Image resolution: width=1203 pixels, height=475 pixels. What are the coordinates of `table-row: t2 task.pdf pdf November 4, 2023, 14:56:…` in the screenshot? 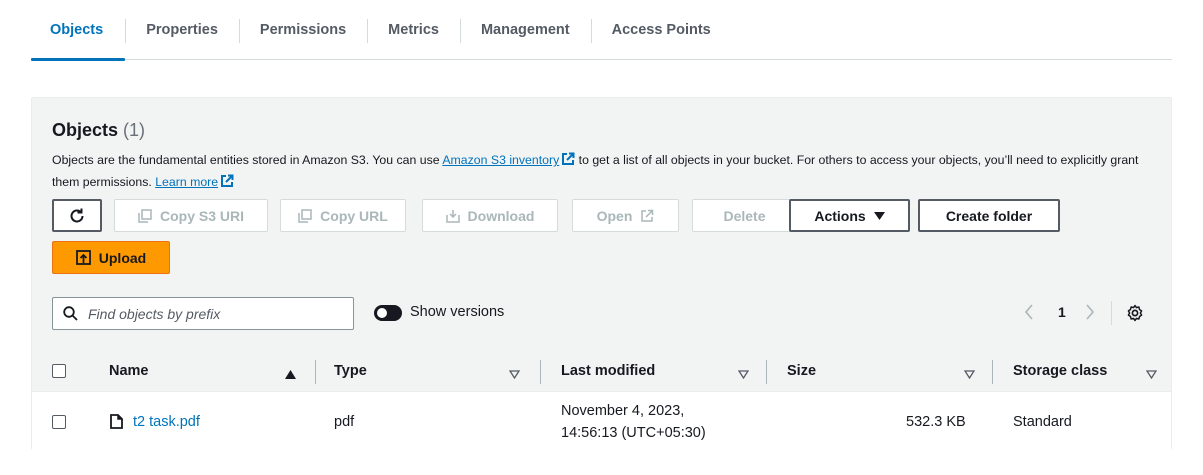 It's located at (601, 420).